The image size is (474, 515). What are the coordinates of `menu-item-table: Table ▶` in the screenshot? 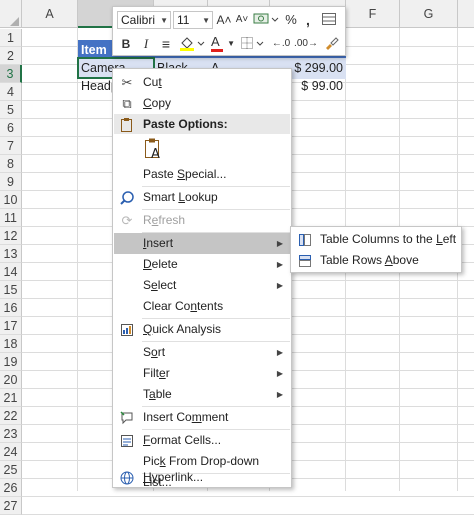 It's located at (202, 394).